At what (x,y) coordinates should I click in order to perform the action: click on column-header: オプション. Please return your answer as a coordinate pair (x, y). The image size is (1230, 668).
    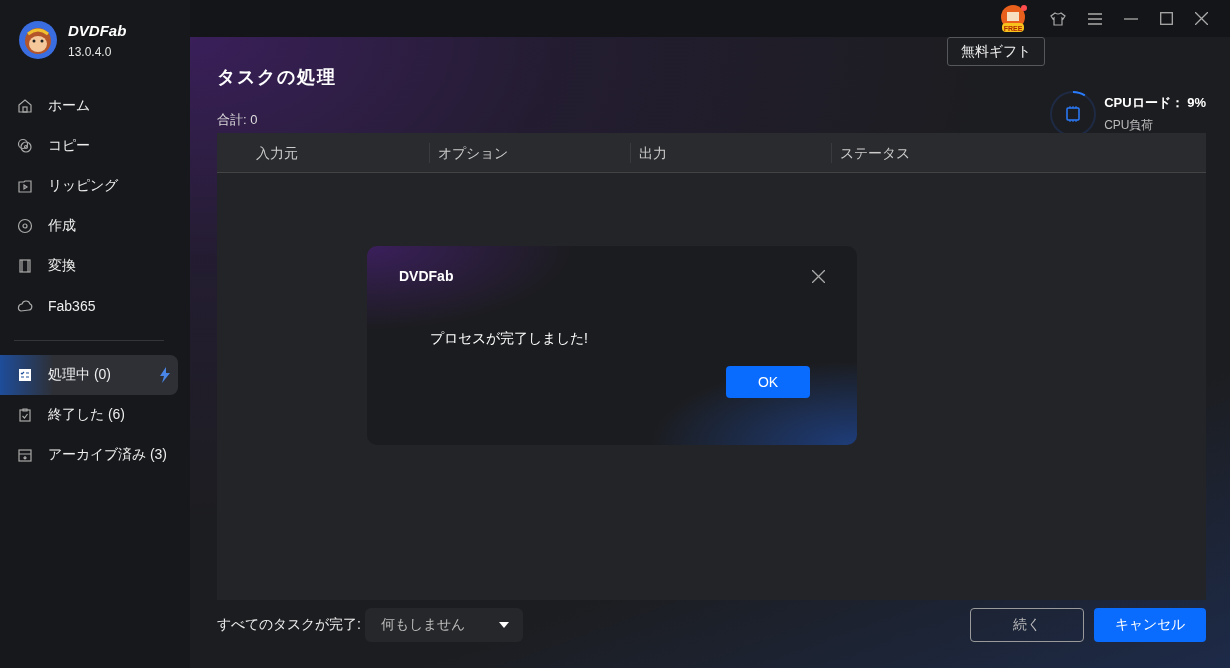
    Looking at the image, I should click on (529, 152).